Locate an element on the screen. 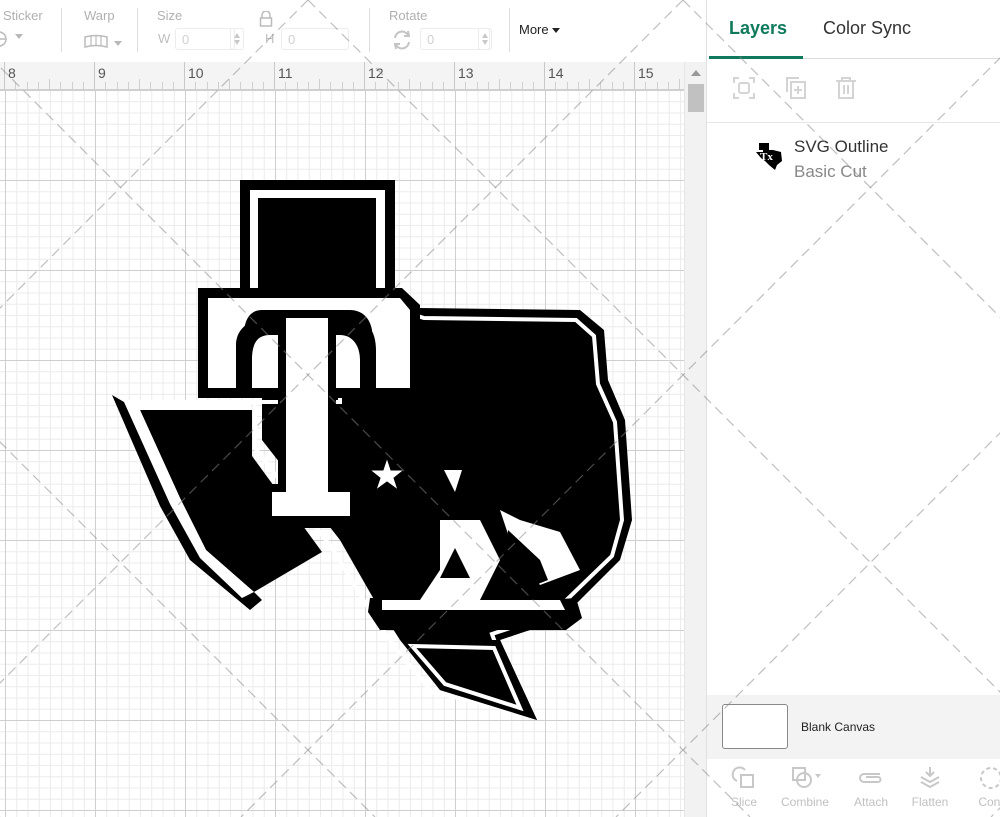 This screenshot has height=817, width=1000. warp-icon is located at coordinates (96, 43).